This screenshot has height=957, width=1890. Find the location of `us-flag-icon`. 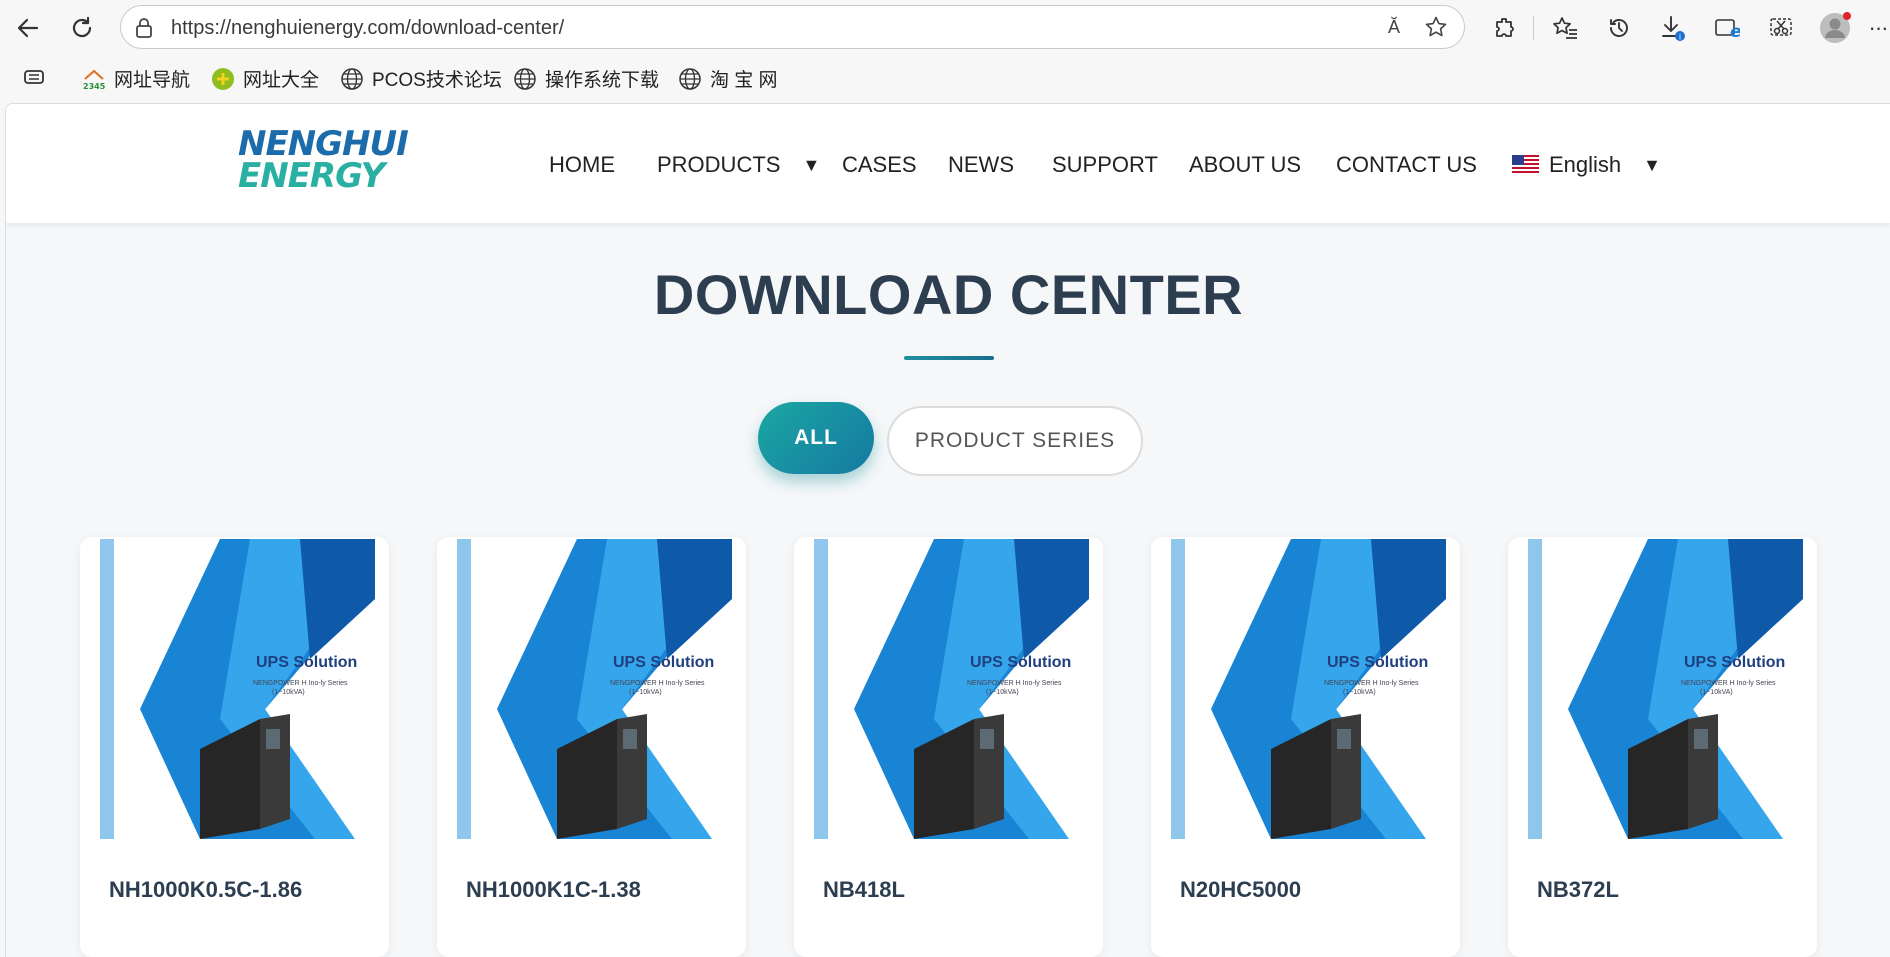

us-flag-icon is located at coordinates (1525, 165).